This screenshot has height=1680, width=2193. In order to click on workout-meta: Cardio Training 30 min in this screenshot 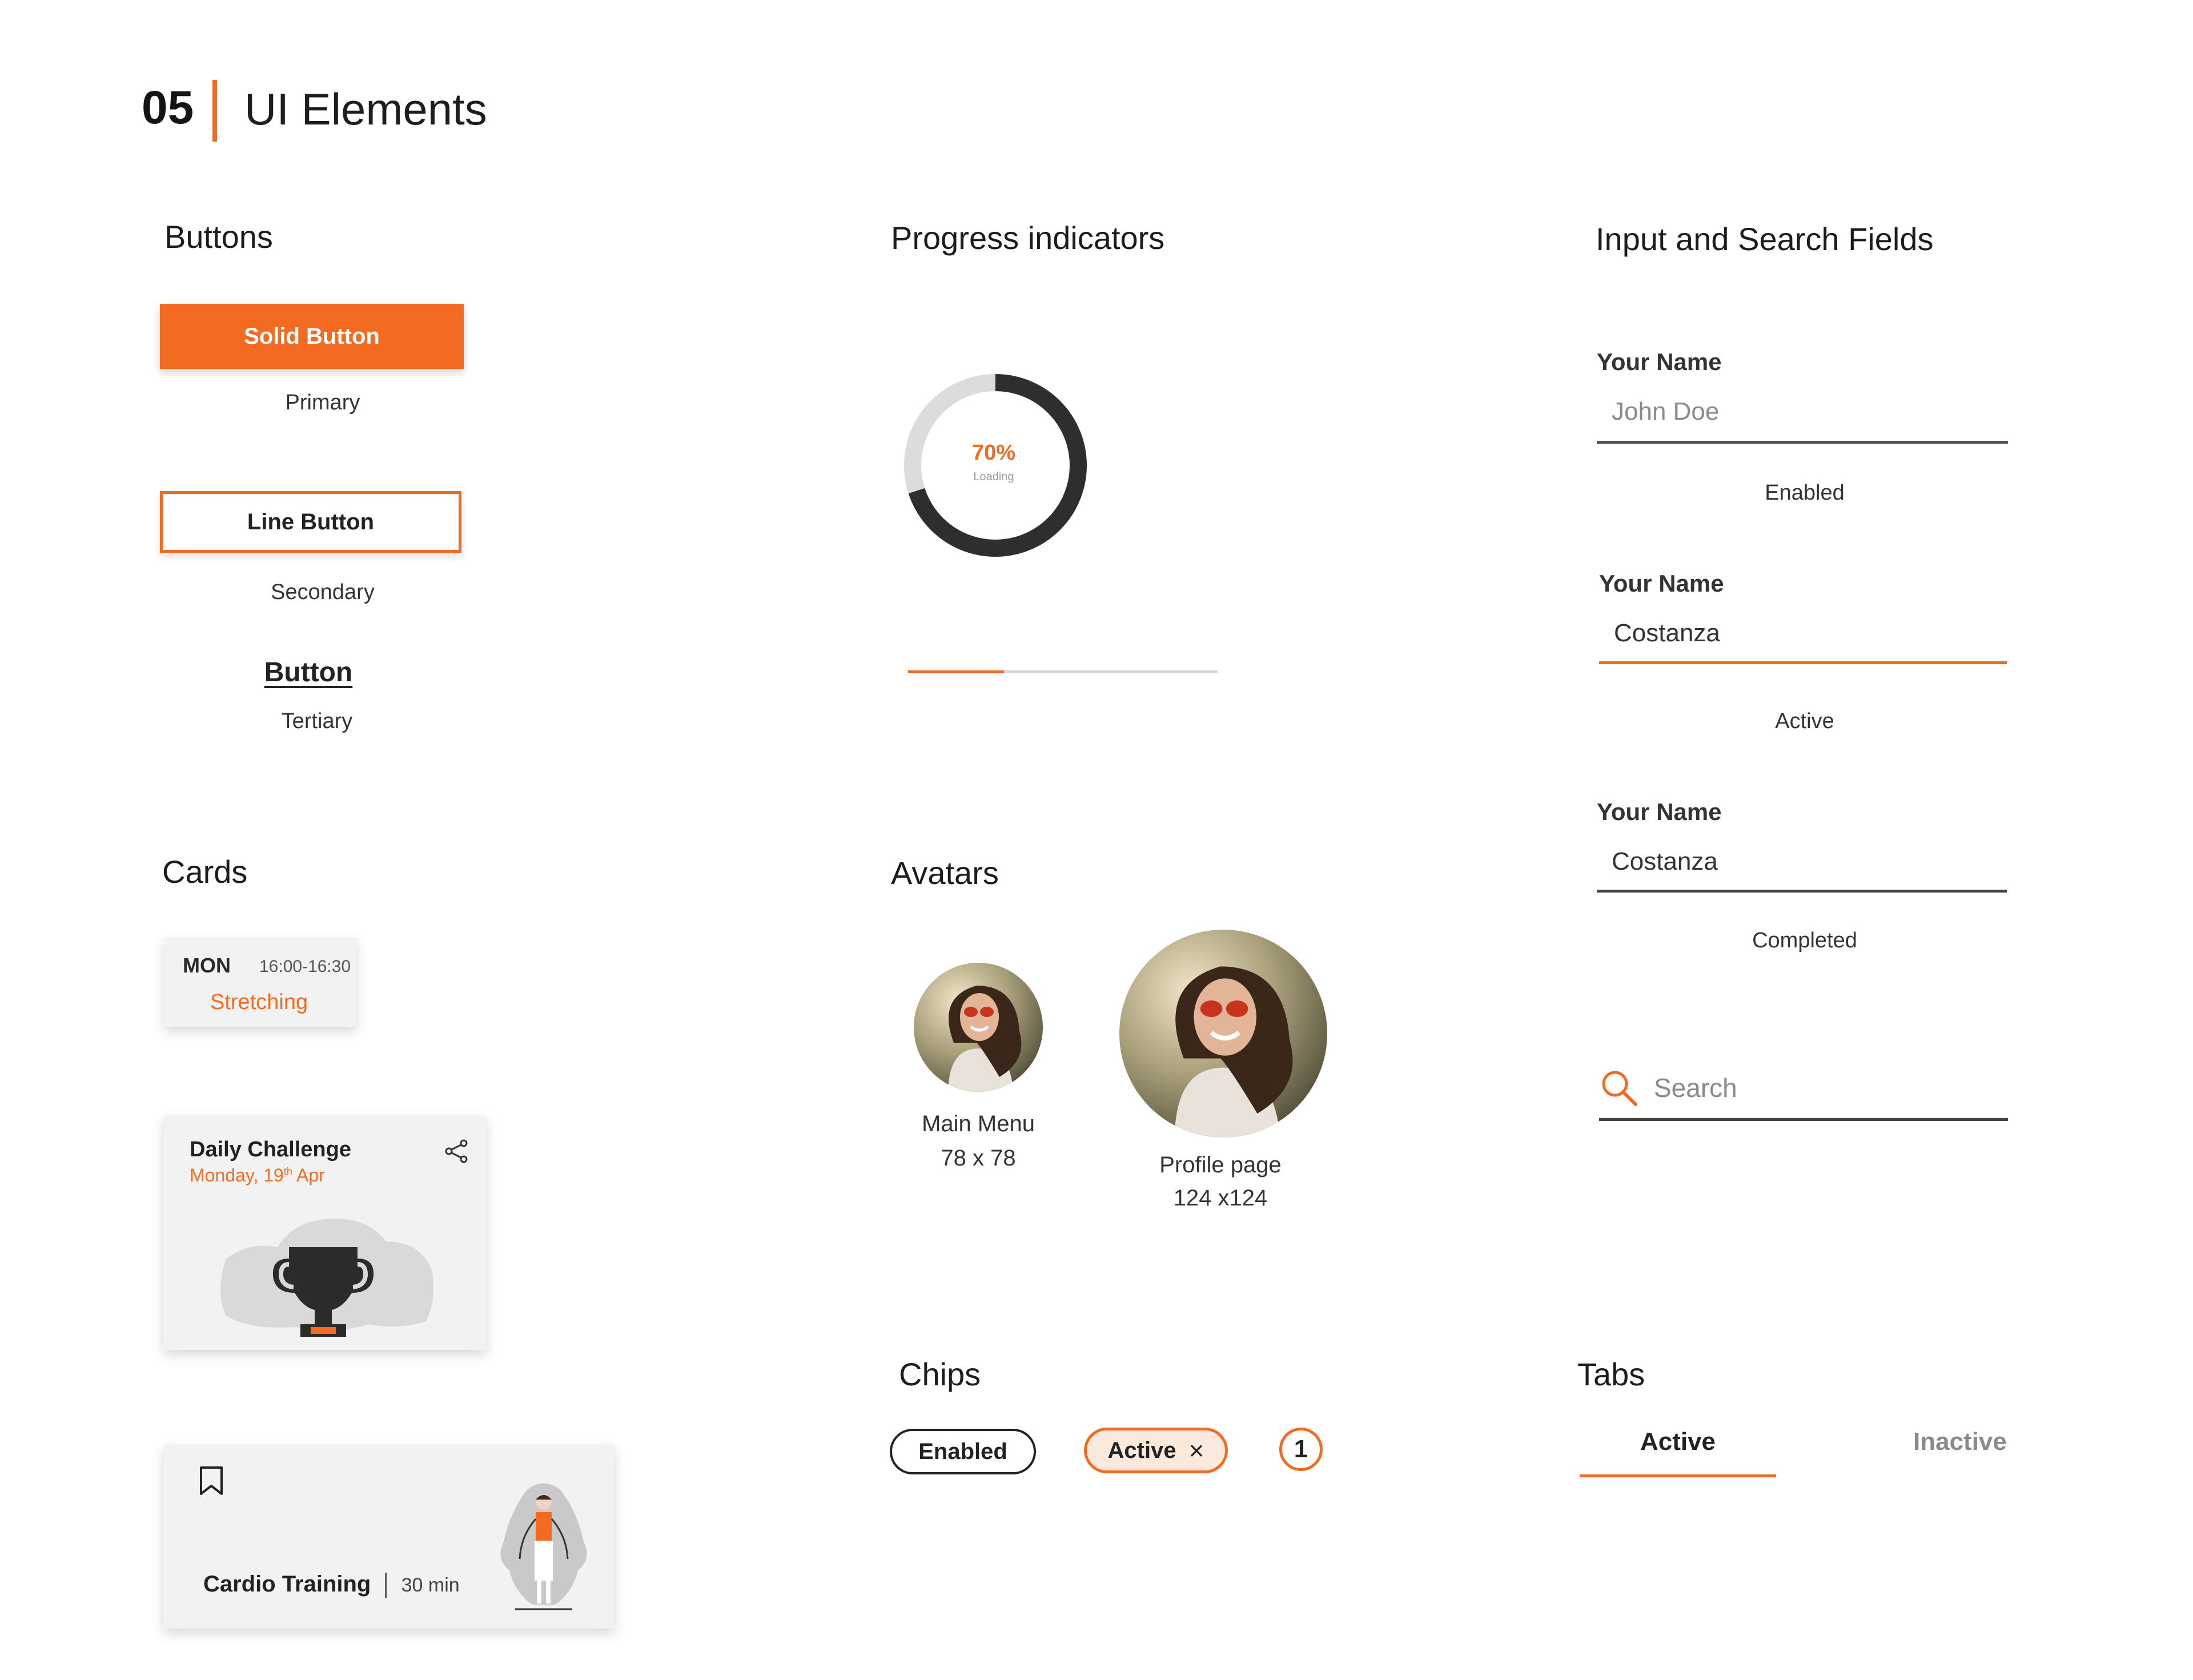, I will do `click(331, 1585)`.